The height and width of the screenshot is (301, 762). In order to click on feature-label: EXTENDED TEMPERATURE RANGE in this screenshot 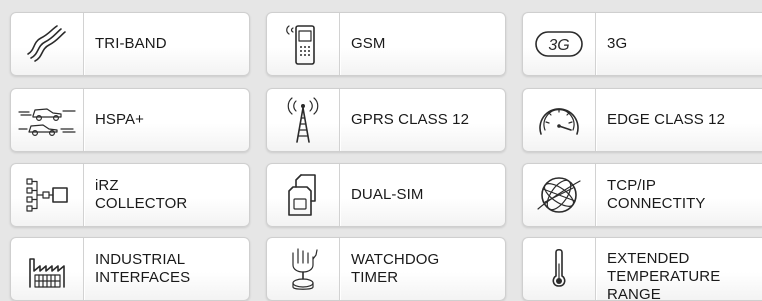, I will do `click(664, 275)`.